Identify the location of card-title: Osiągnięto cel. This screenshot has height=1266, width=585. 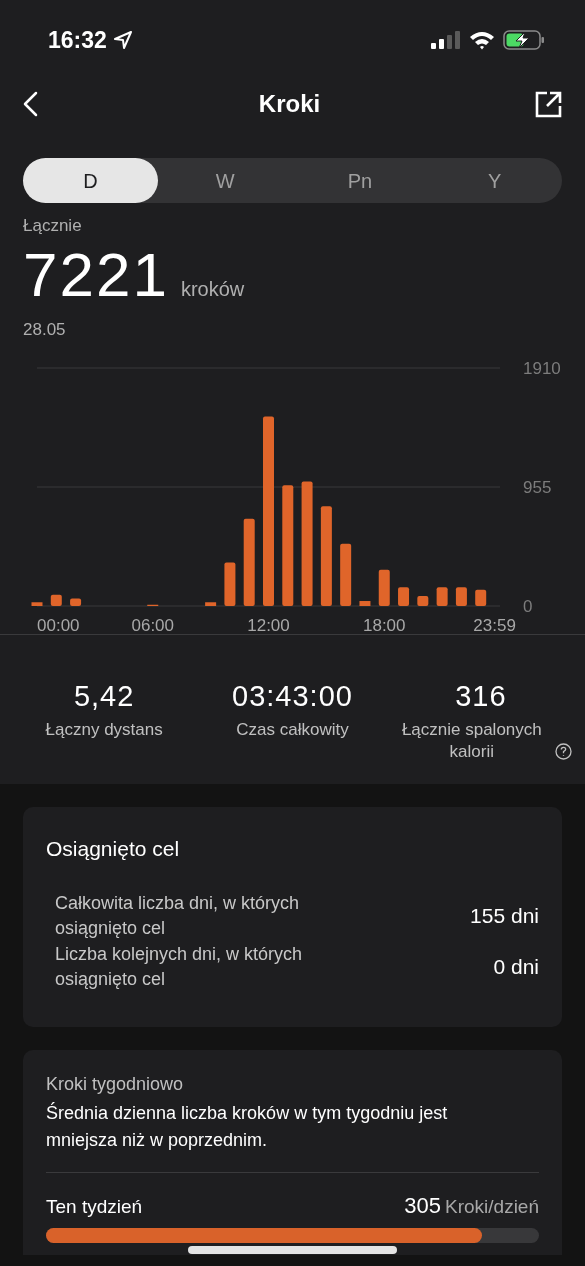
(113, 849).